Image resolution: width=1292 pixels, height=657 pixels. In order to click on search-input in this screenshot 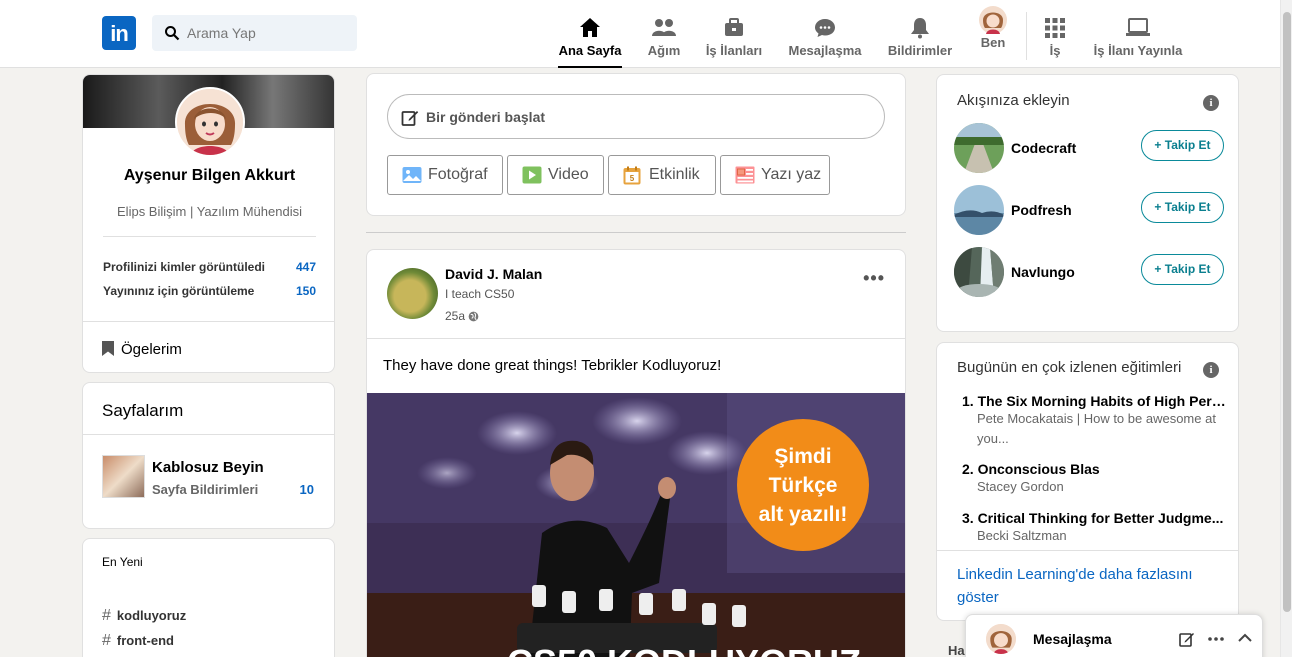, I will do `click(267, 33)`.